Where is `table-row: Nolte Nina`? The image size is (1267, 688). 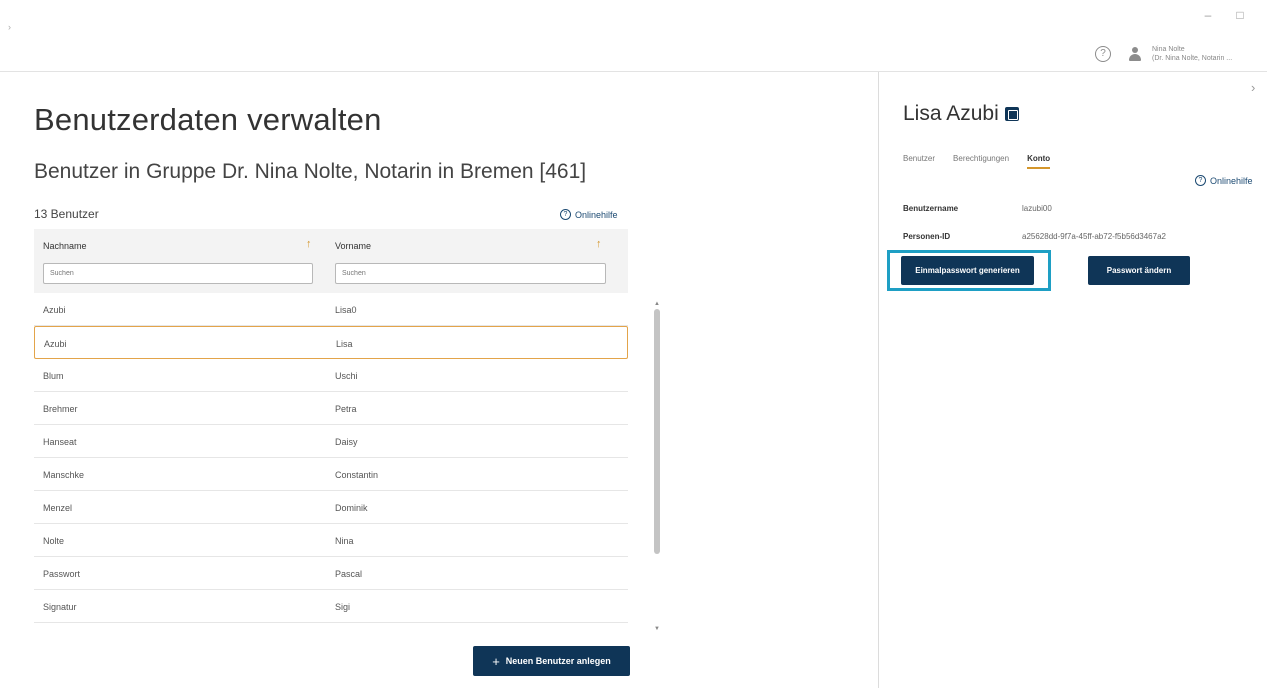
table-row: Nolte Nina is located at coordinates (331, 540).